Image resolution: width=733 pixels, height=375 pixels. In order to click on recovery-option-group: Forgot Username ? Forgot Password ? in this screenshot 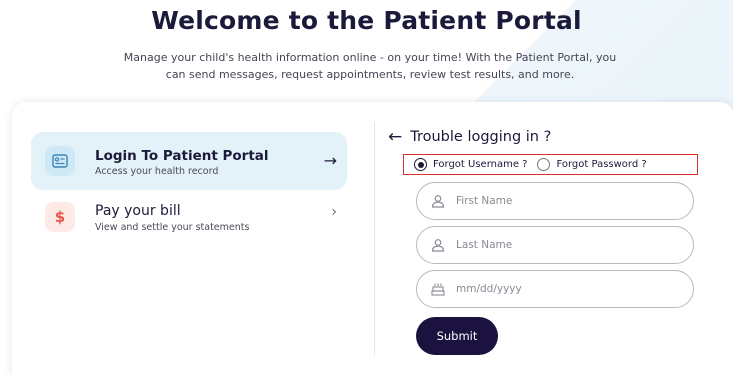, I will do `click(550, 164)`.